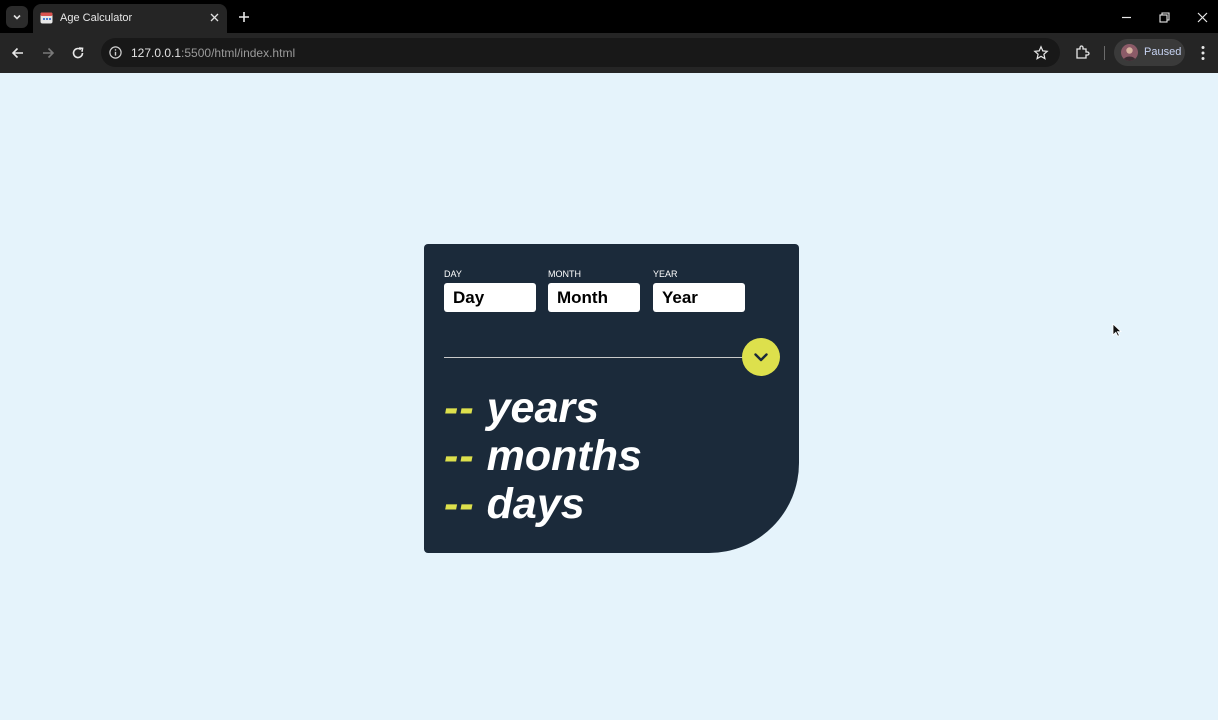 The height and width of the screenshot is (720, 1218). I want to click on minimize-button, so click(1126, 17).